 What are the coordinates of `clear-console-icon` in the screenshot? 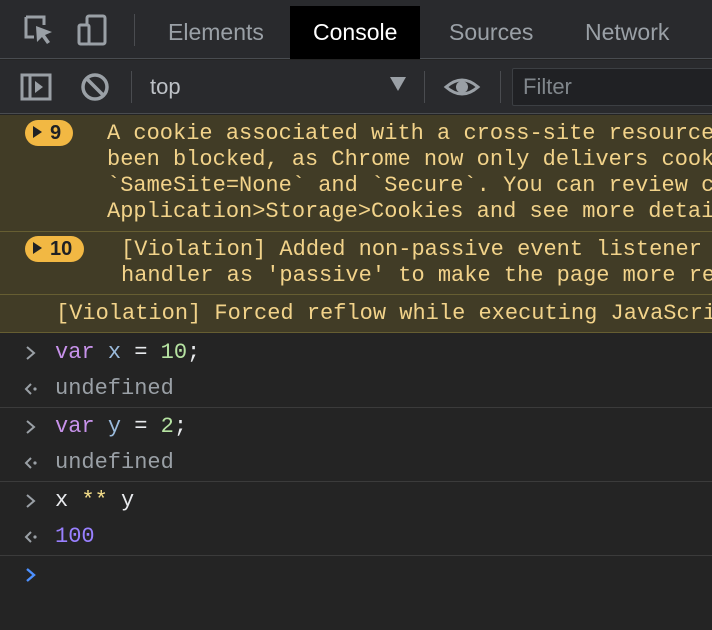 It's located at (95, 87).